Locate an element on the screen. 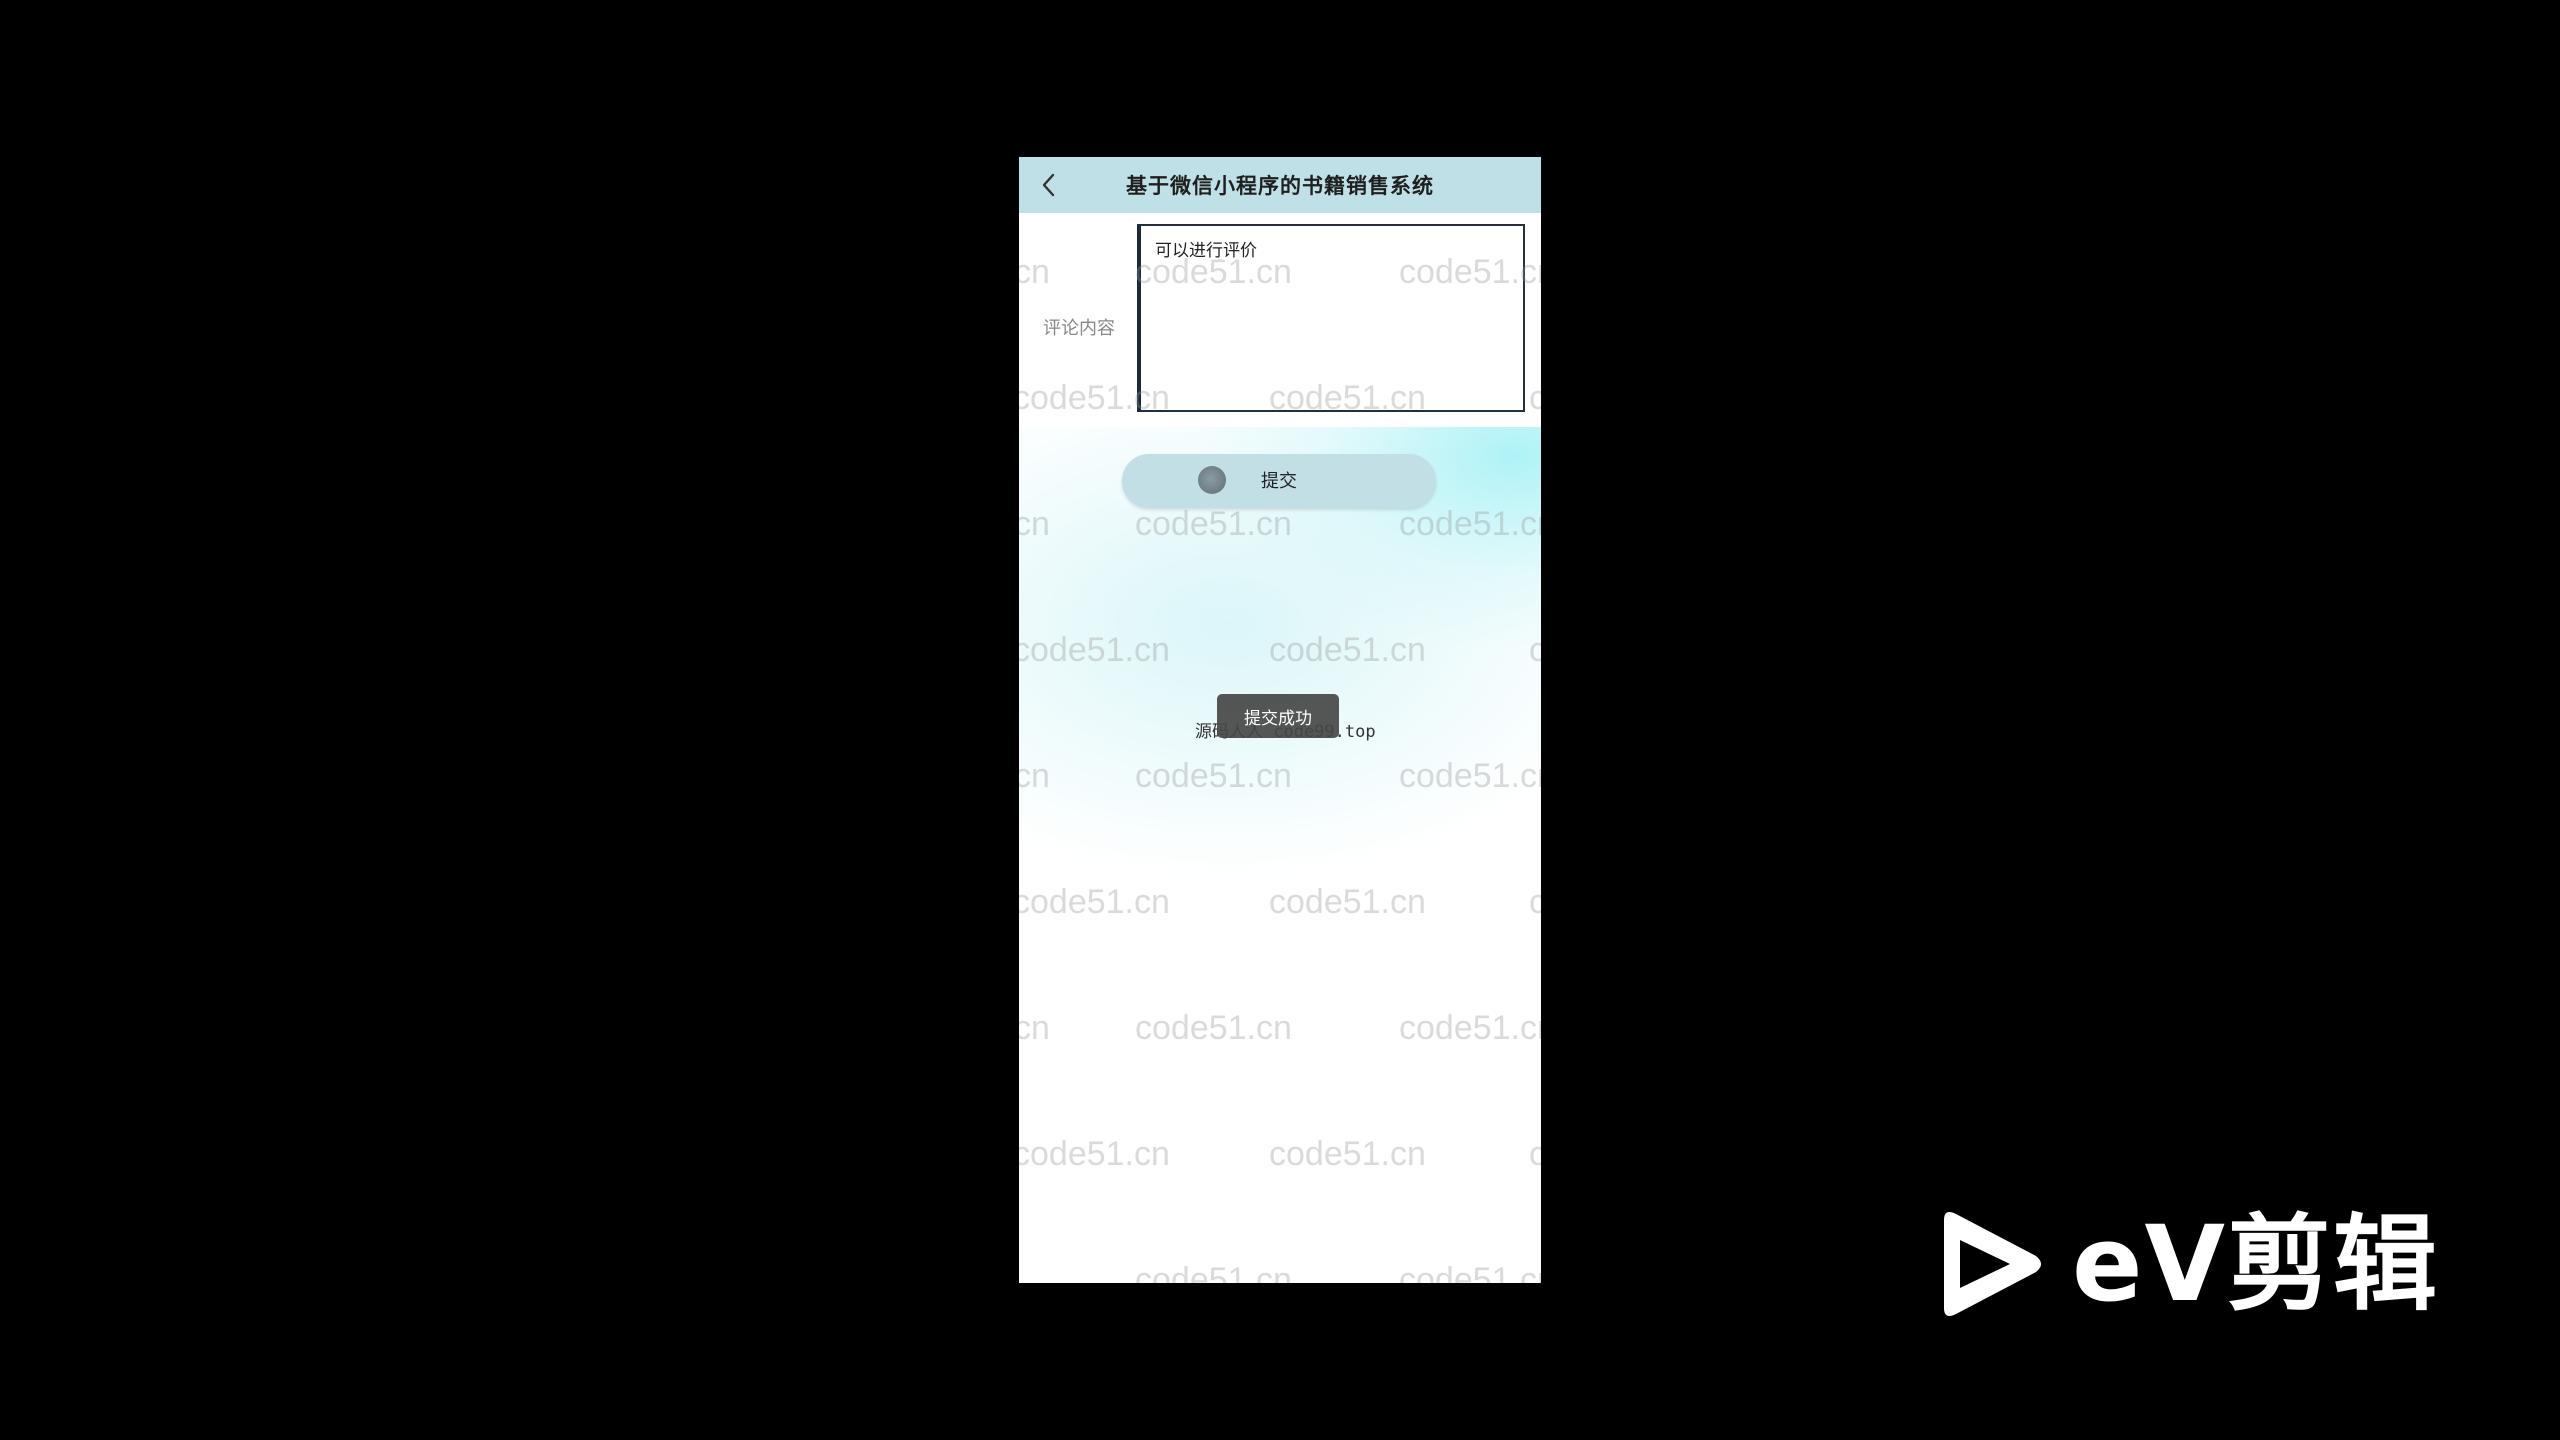 The height and width of the screenshot is (1440, 2560). page-title: 基于微信小程序的书籍销售系统 is located at coordinates (1280, 186).